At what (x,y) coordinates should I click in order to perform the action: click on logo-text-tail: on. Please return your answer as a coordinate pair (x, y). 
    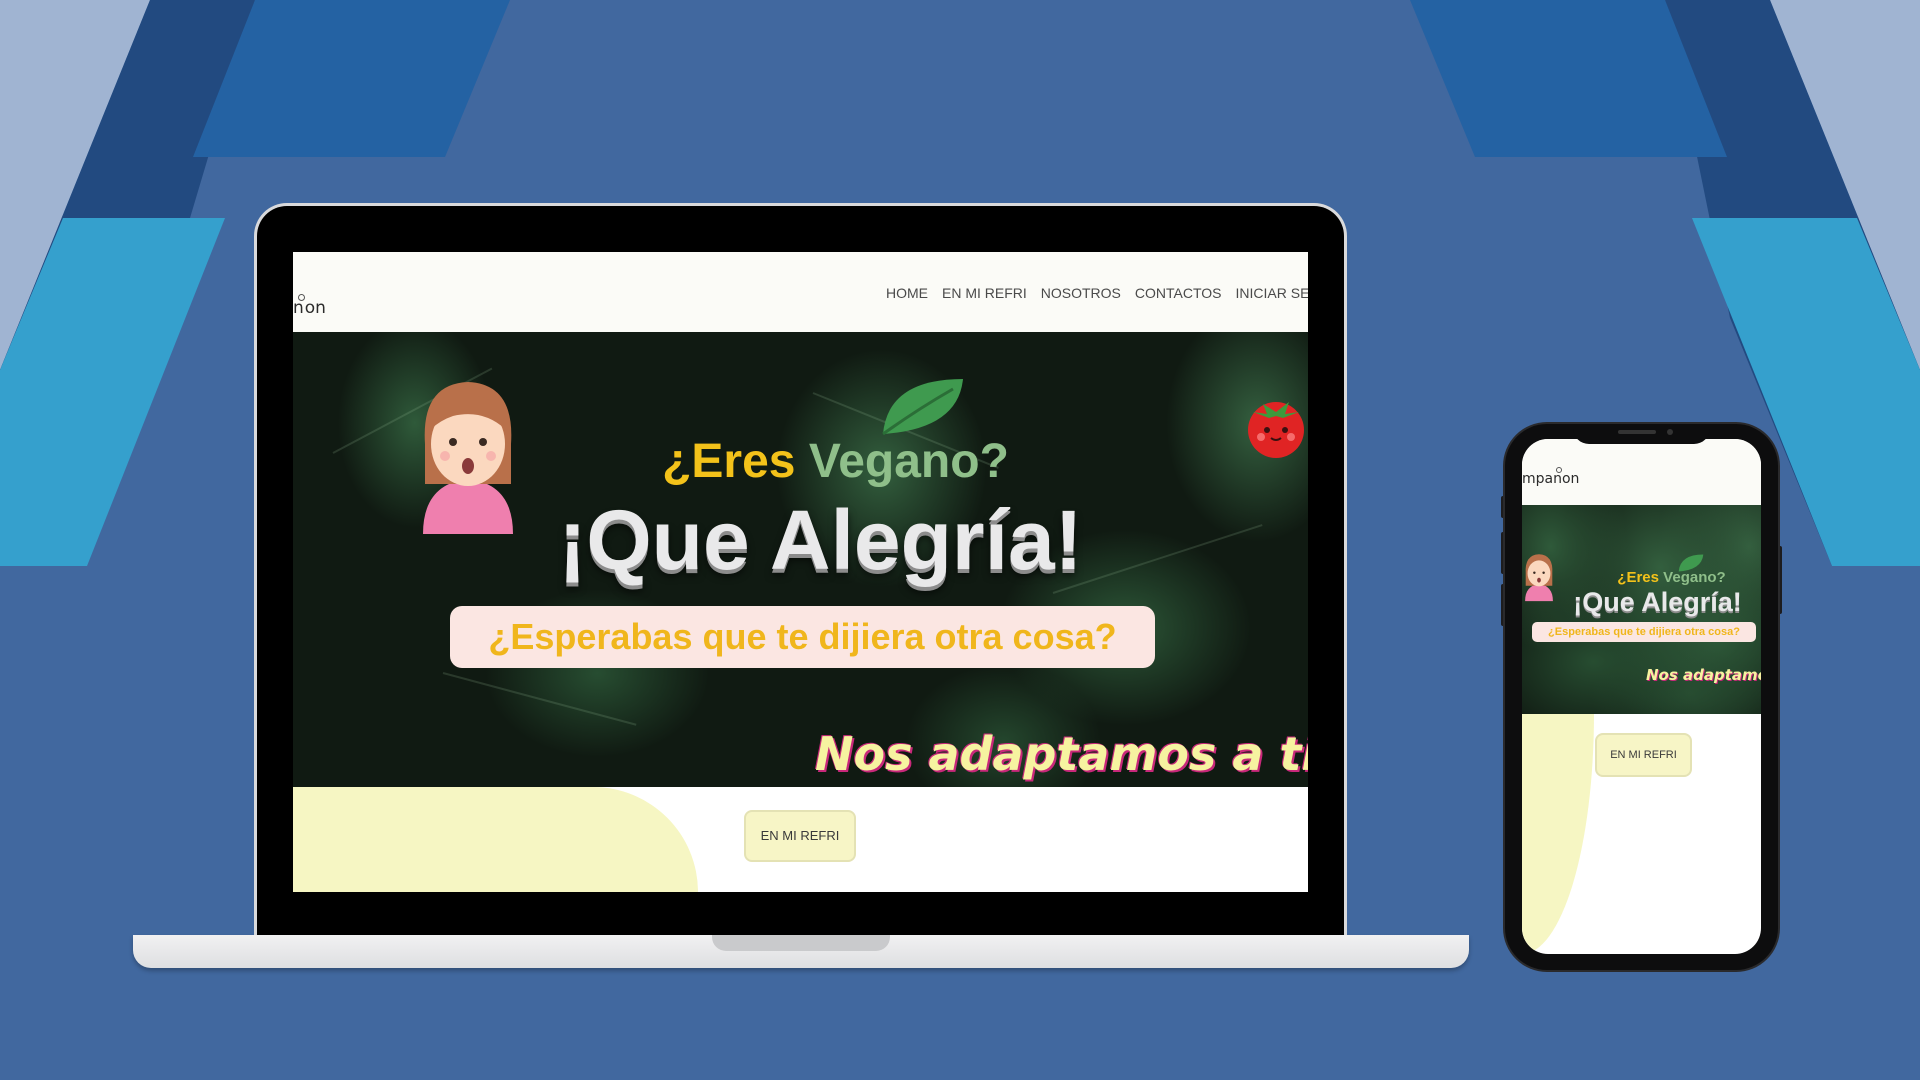
    Looking at the image, I should click on (315, 308).